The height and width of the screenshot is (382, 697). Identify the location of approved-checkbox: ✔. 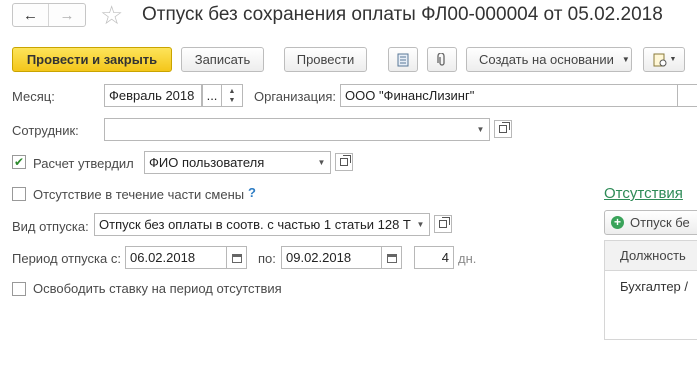
(19, 162).